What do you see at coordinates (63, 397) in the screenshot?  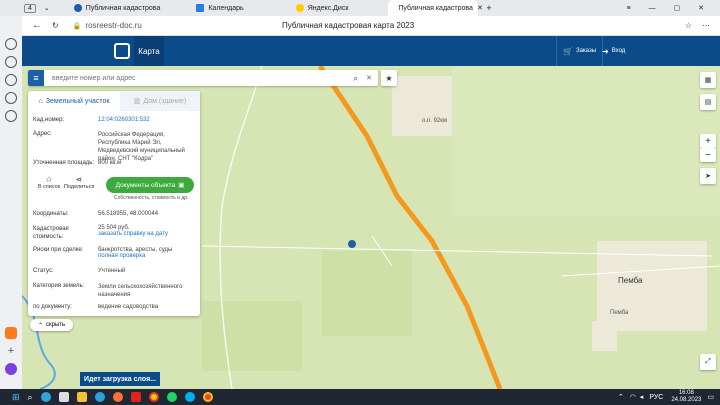 I see `taskview-icon` at bounding box center [63, 397].